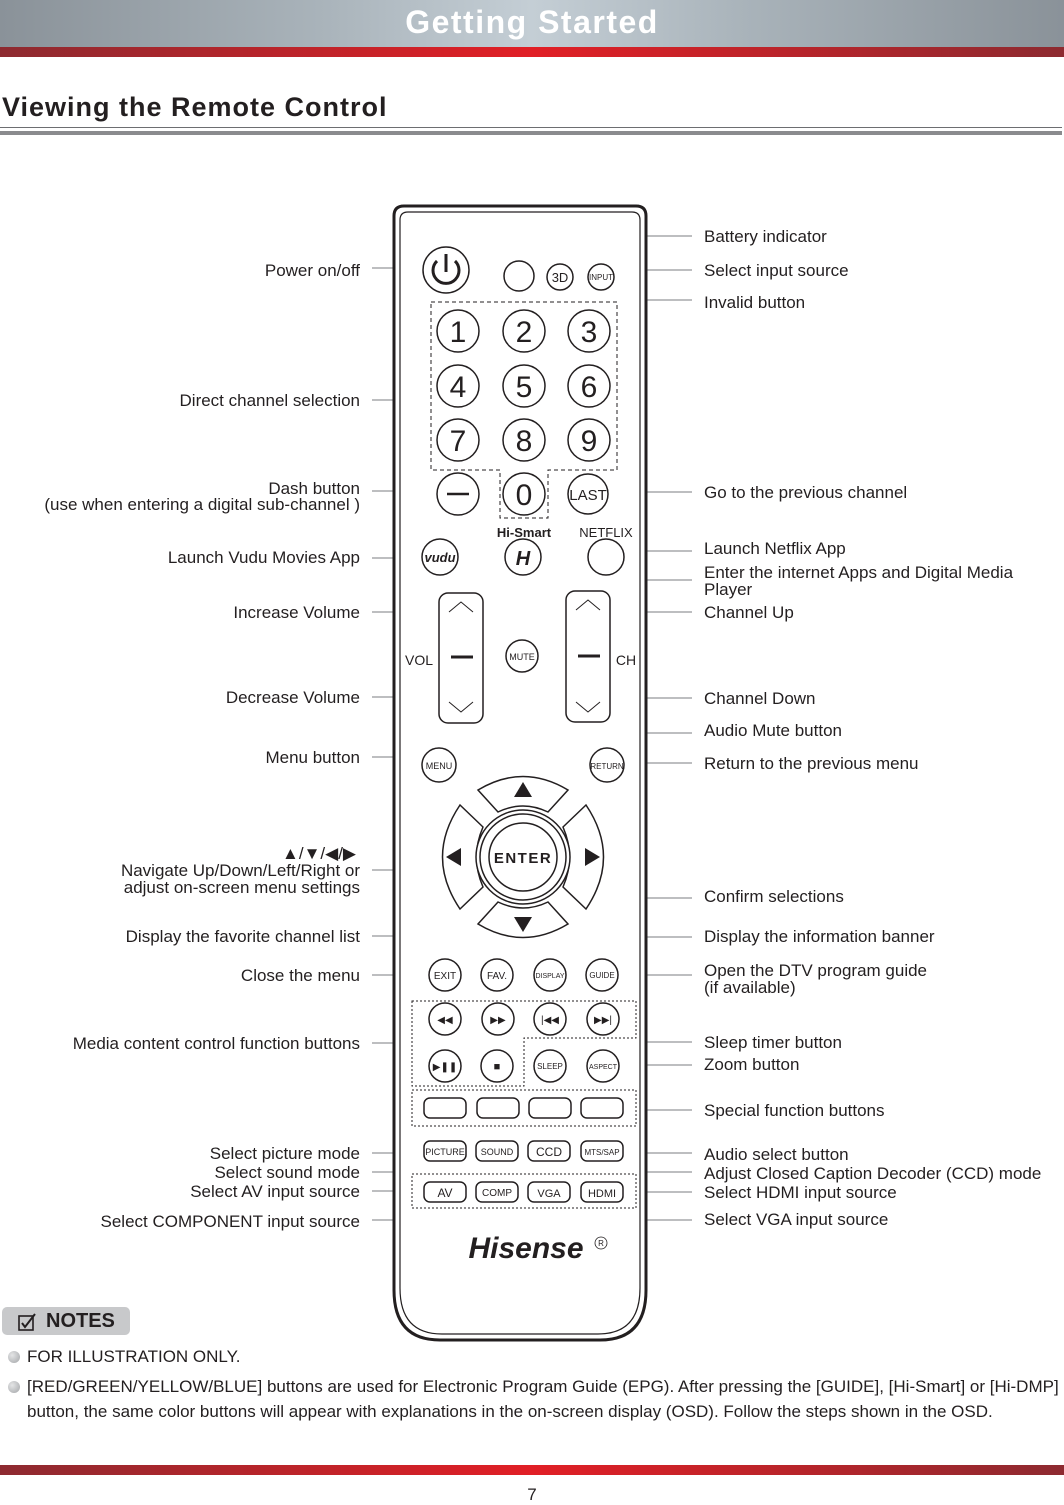 This screenshot has width=1064, height=1505. I want to click on ch-label: CH, so click(626, 660).